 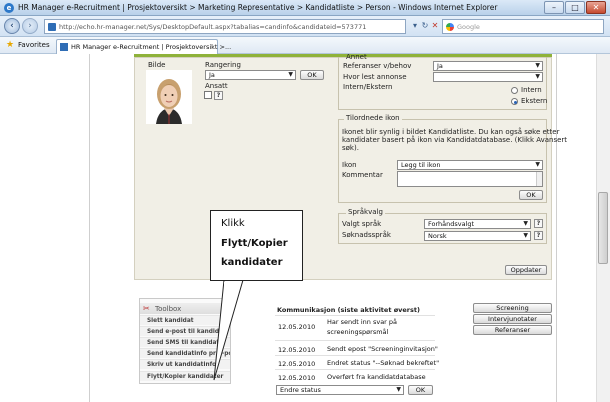 I want to click on forward-button: ›, so click(x=30, y=26).